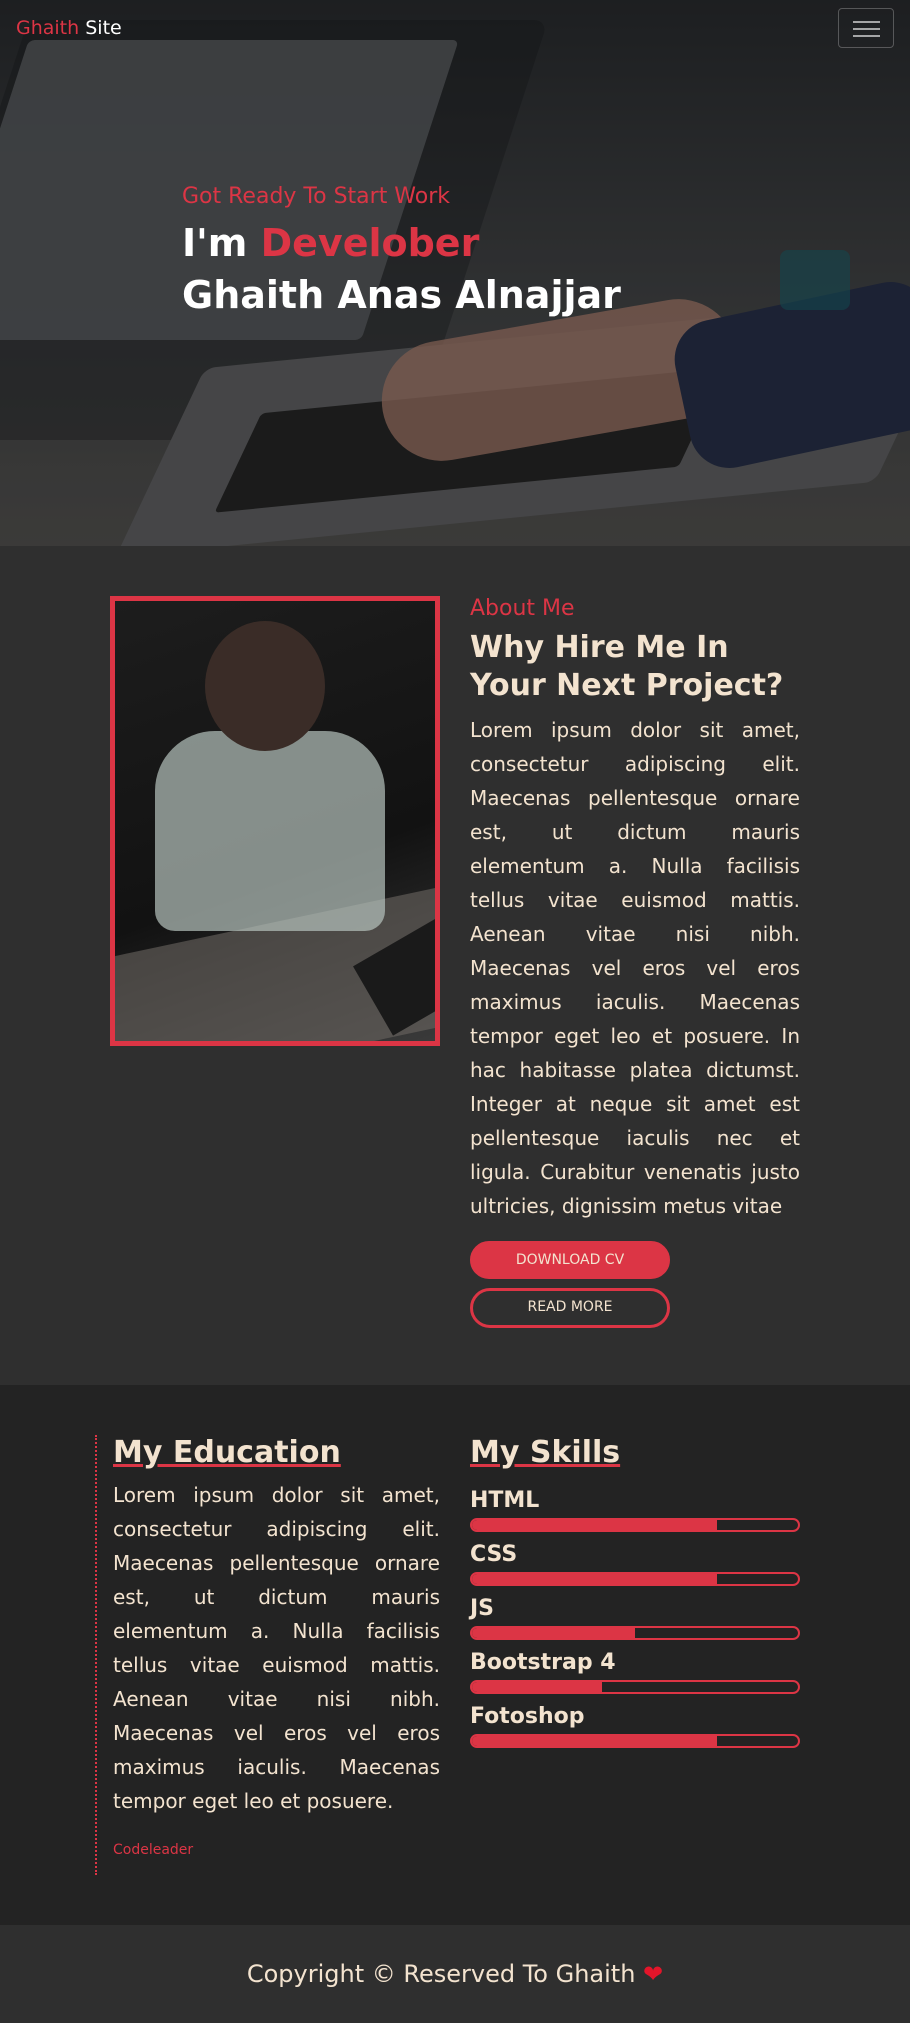 The image size is (910, 2023). What do you see at coordinates (570, 1260) in the screenshot?
I see `download-cv-button: DOWNLOAD CV` at bounding box center [570, 1260].